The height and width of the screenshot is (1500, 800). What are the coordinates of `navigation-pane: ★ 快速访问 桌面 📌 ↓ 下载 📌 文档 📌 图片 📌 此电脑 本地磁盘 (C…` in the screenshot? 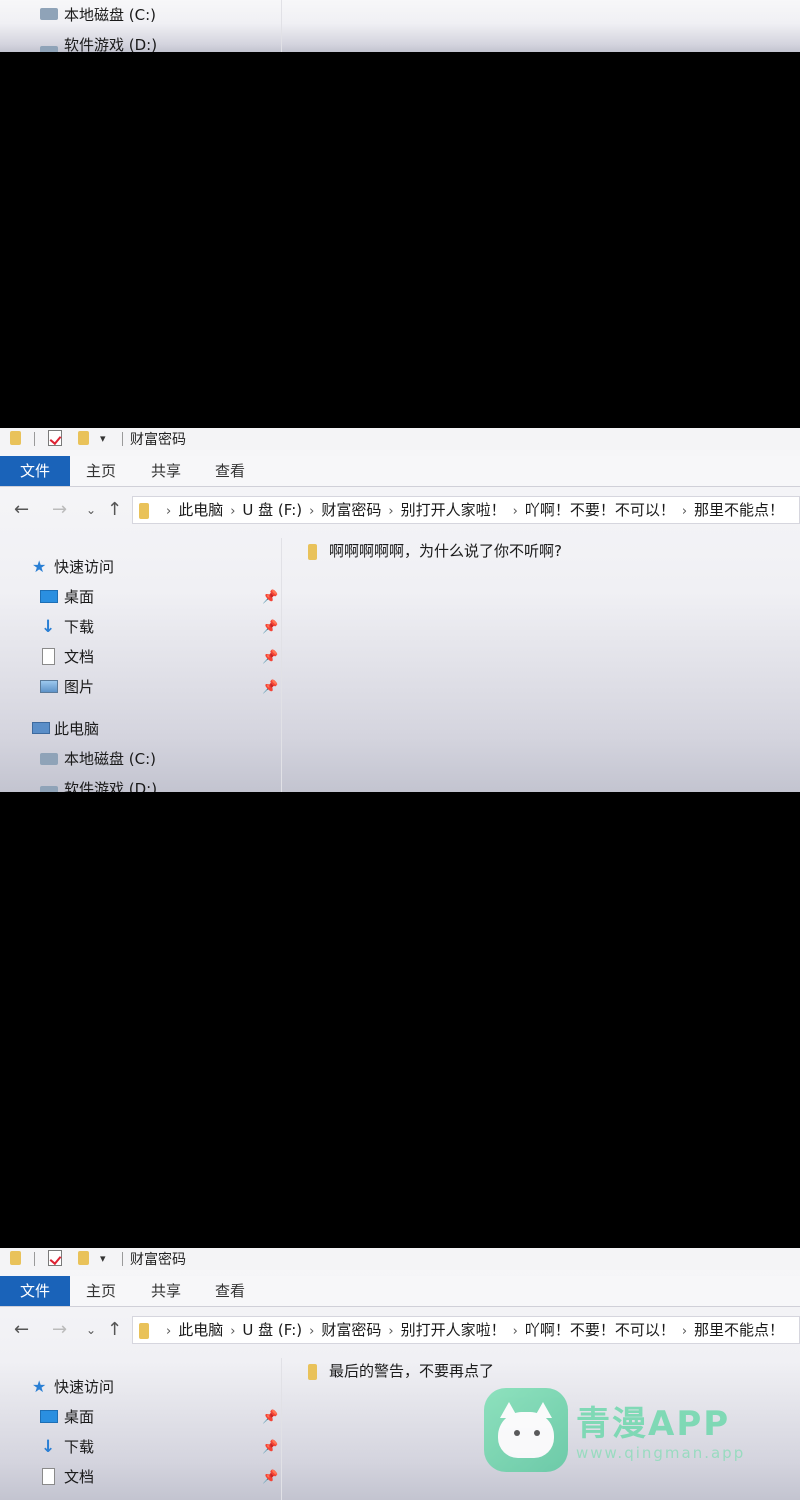 It's located at (141, 610).